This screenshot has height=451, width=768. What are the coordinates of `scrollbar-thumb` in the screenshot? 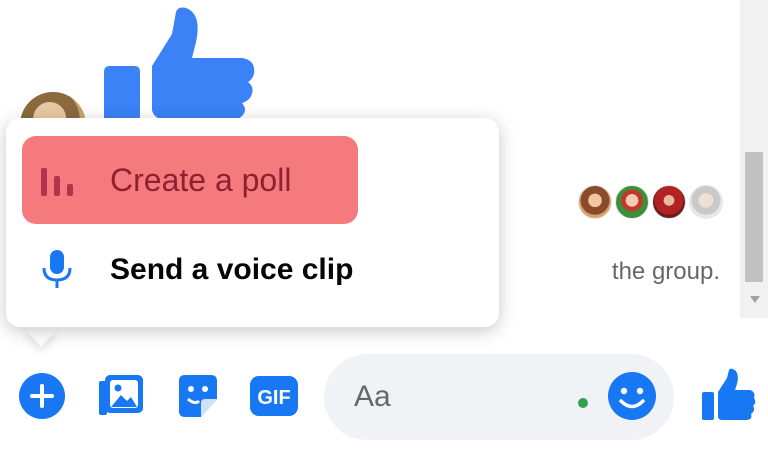 It's located at (754, 217).